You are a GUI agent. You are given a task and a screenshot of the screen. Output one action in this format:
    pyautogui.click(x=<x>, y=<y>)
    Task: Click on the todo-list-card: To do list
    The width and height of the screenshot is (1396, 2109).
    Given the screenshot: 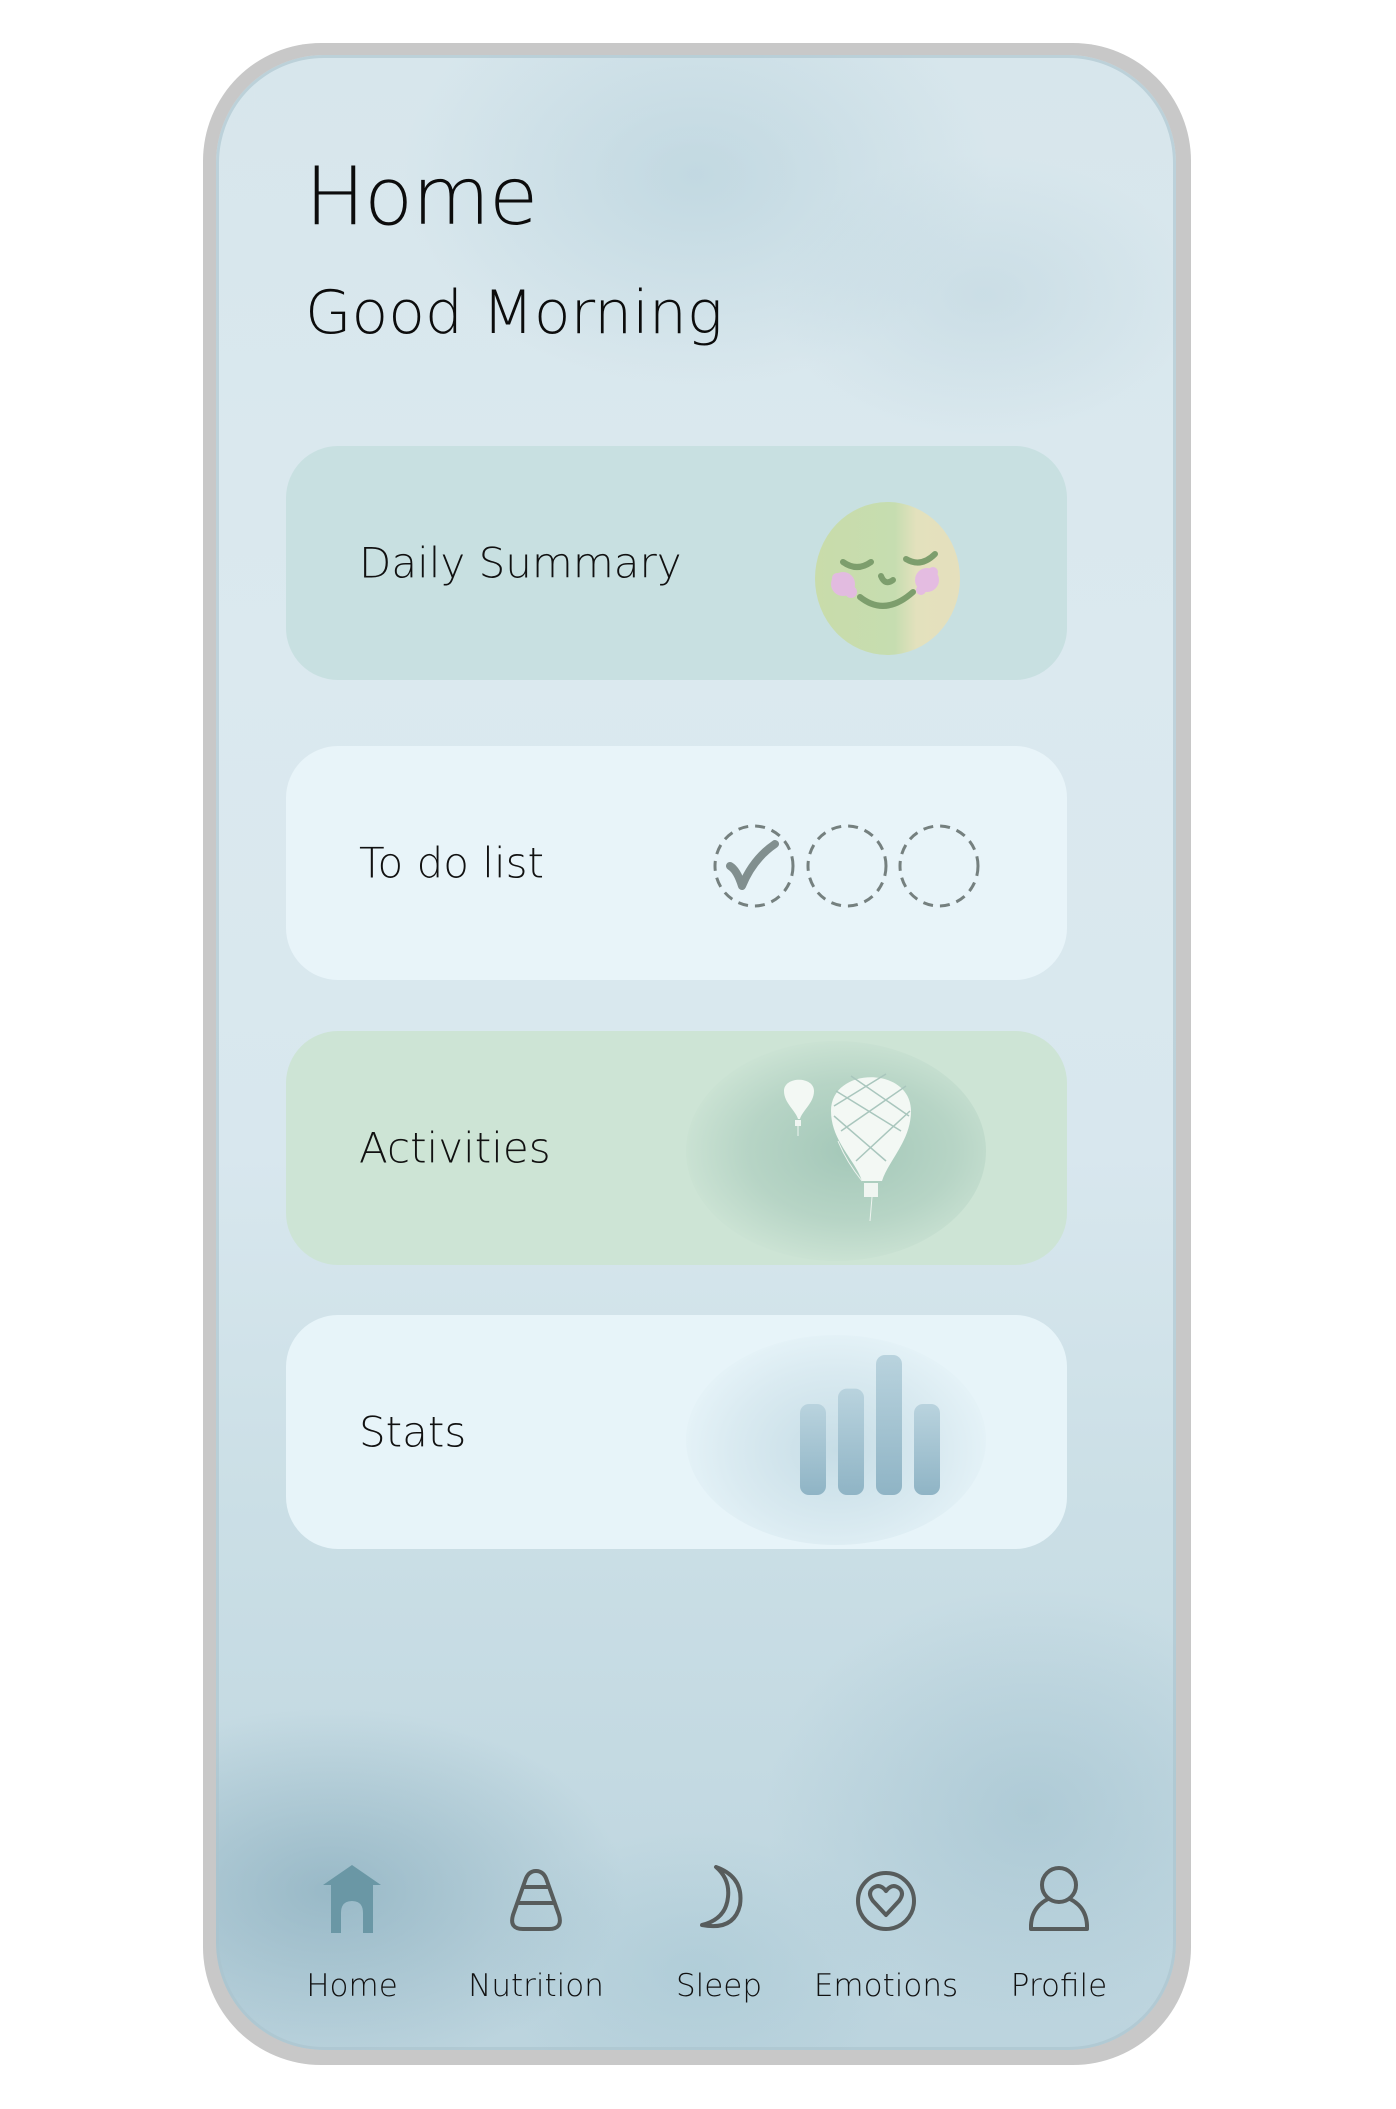 What is the action you would take?
    pyautogui.click(x=676, y=863)
    